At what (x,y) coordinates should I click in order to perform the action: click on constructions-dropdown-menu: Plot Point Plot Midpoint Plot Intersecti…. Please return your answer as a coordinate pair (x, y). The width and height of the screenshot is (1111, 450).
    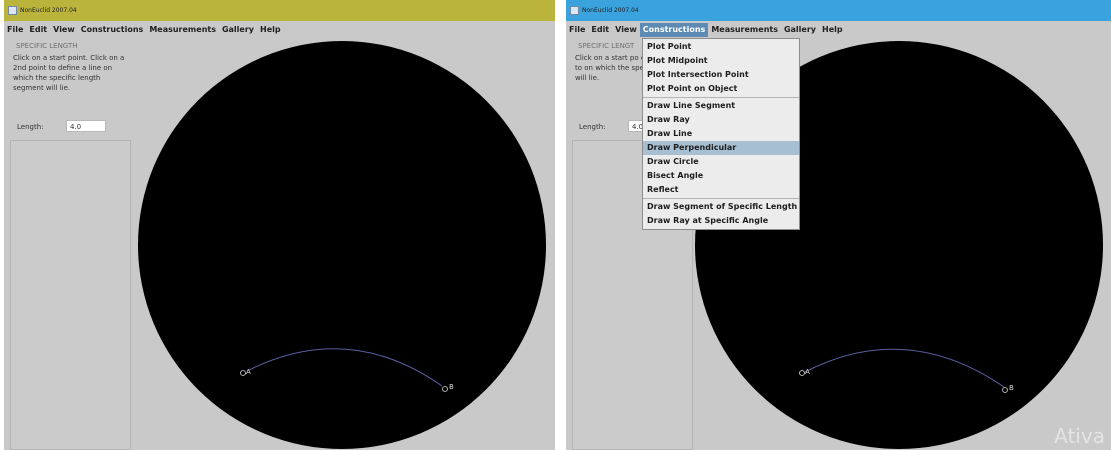
    Looking at the image, I should click on (721, 134).